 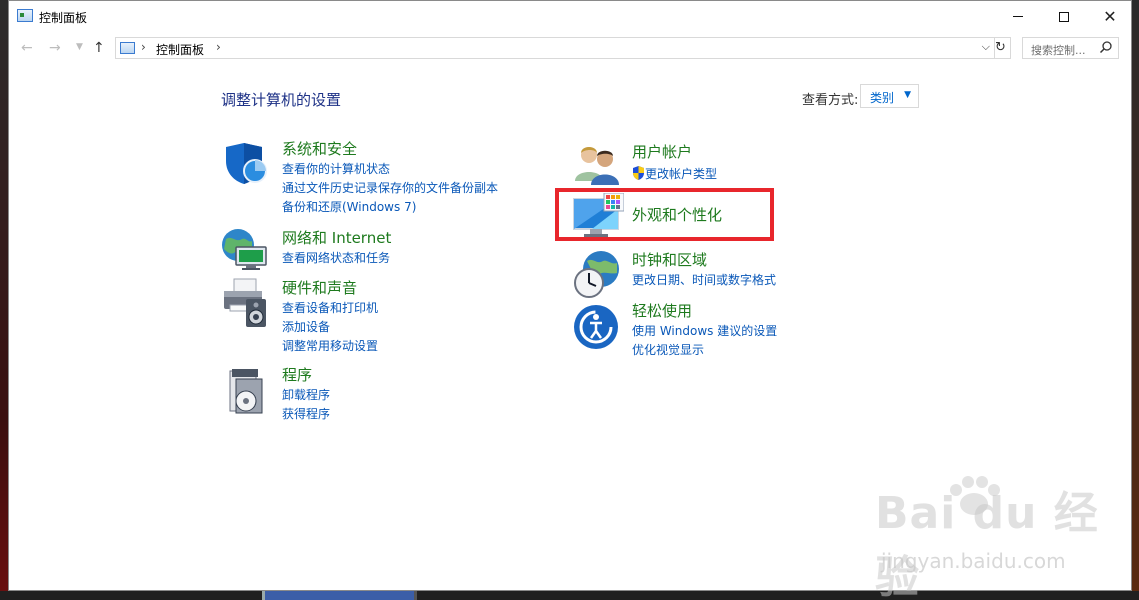 What do you see at coordinates (704, 310) in the screenshot?
I see `category-title-ease-of-access: 轻松使用` at bounding box center [704, 310].